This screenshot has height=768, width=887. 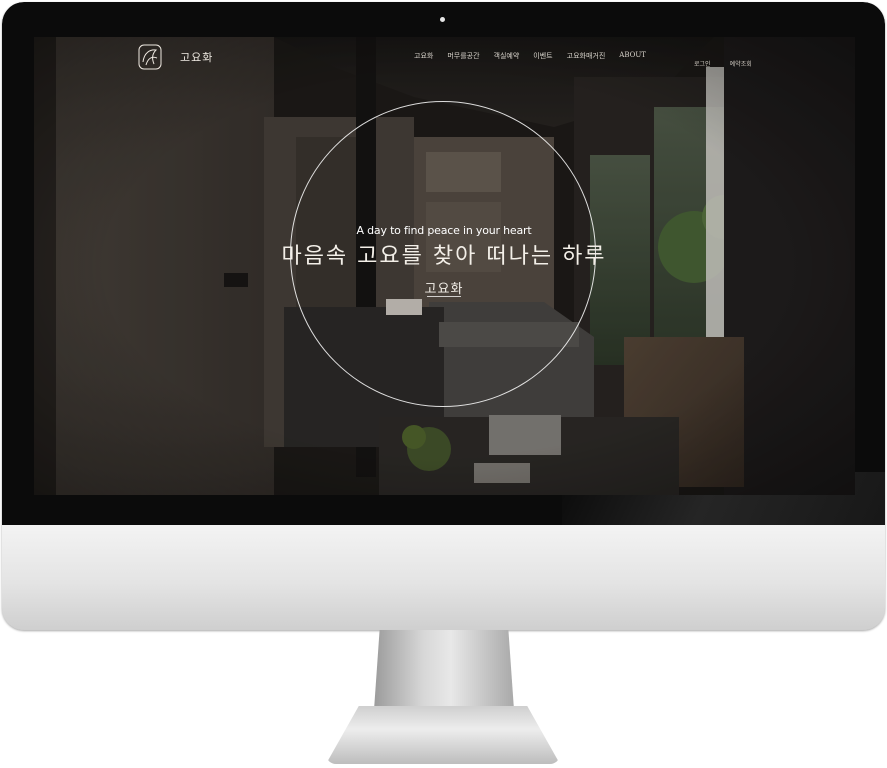 What do you see at coordinates (442, 19) in the screenshot?
I see `camera-icon` at bounding box center [442, 19].